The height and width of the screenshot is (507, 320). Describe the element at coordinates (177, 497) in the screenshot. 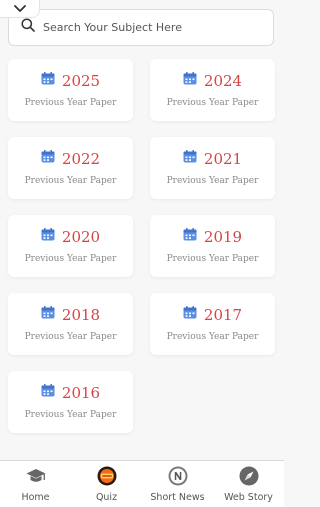

I see `nav-label-short-news: Short News` at that location.